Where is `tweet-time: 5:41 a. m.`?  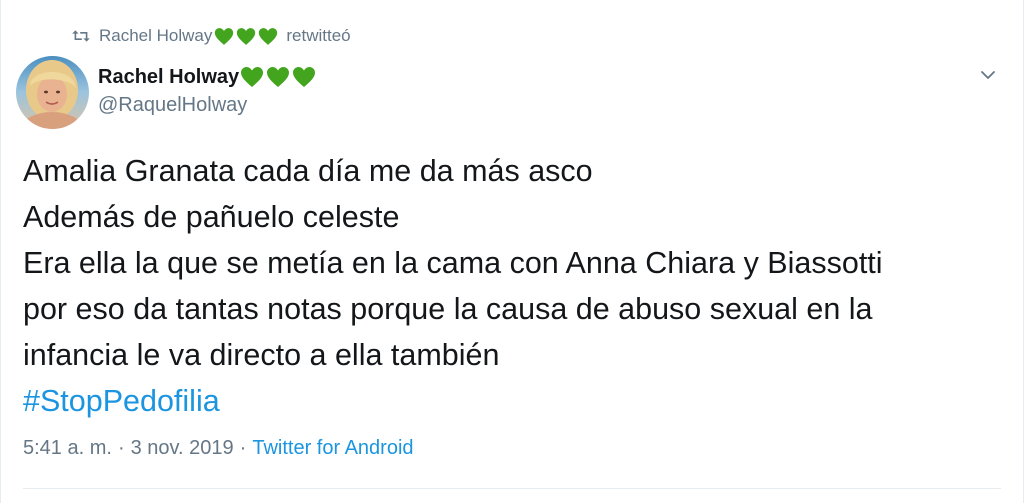
tweet-time: 5:41 a. m. is located at coordinates (67, 448).